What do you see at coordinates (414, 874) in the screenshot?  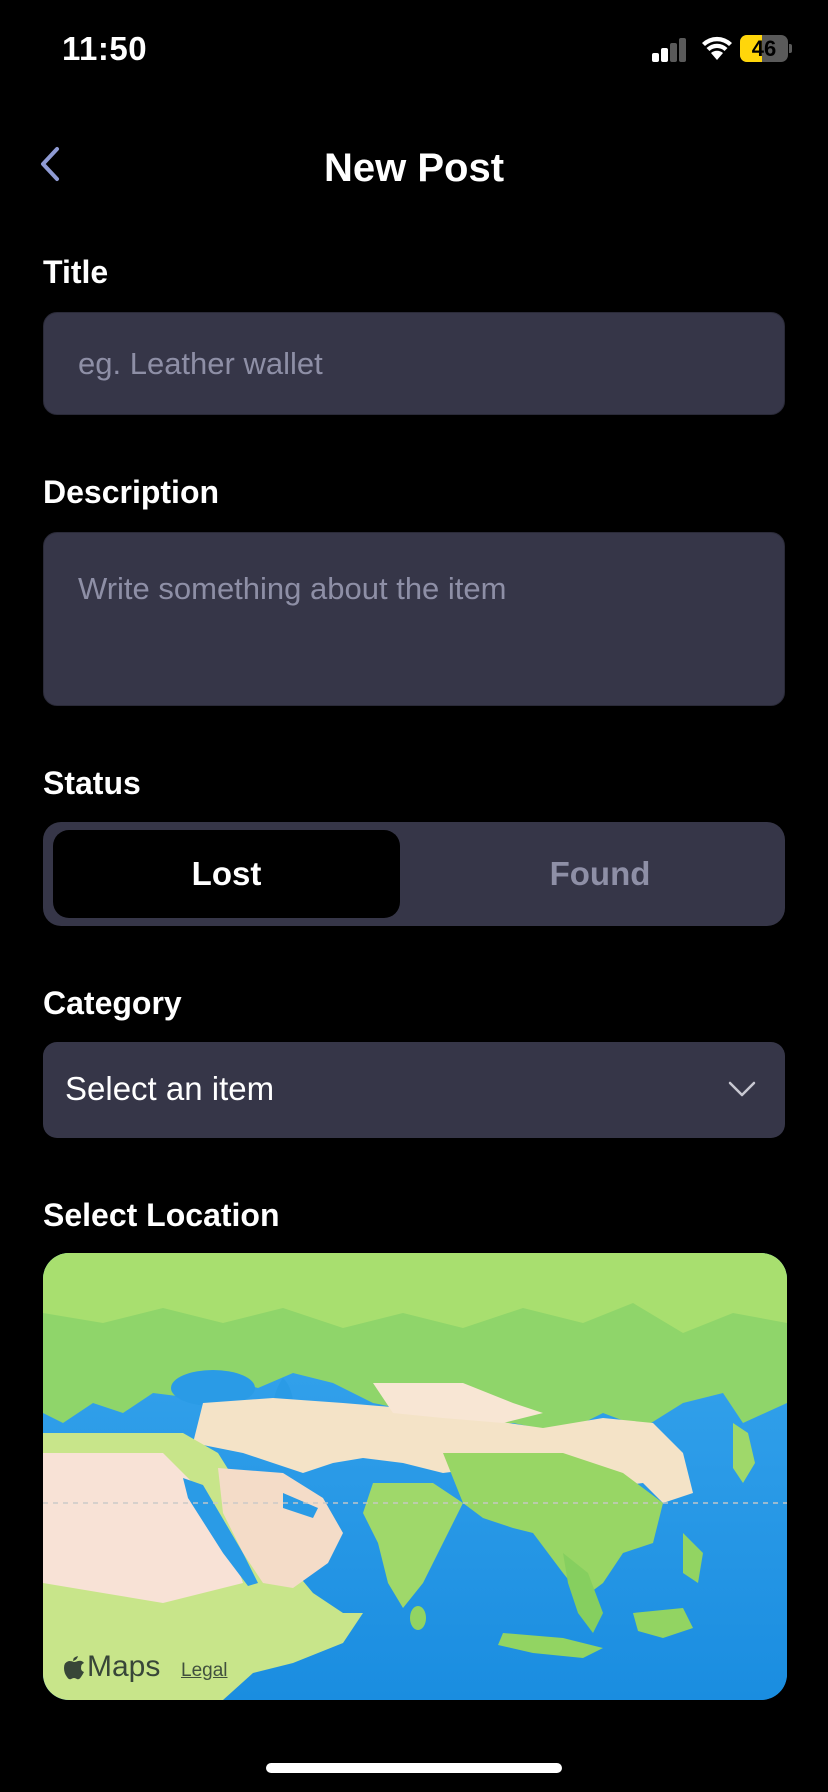 I see `status-segmented-control: Lost Found` at bounding box center [414, 874].